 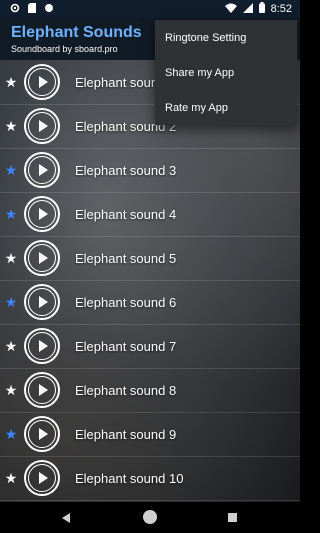 I want to click on sound-label: Elephant sound 9, so click(x=126, y=434).